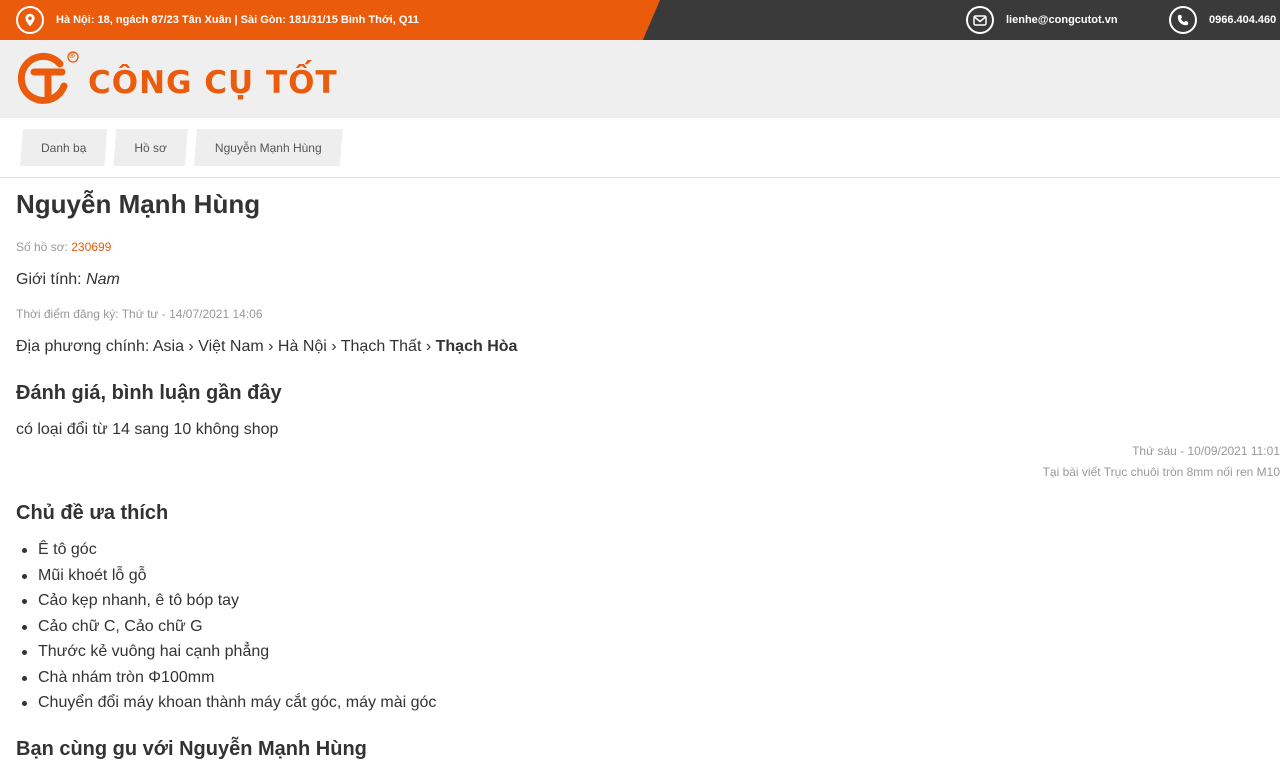 The width and height of the screenshot is (1280, 768). I want to click on profile-id-label: Số hồ sơ:, so click(42, 247).